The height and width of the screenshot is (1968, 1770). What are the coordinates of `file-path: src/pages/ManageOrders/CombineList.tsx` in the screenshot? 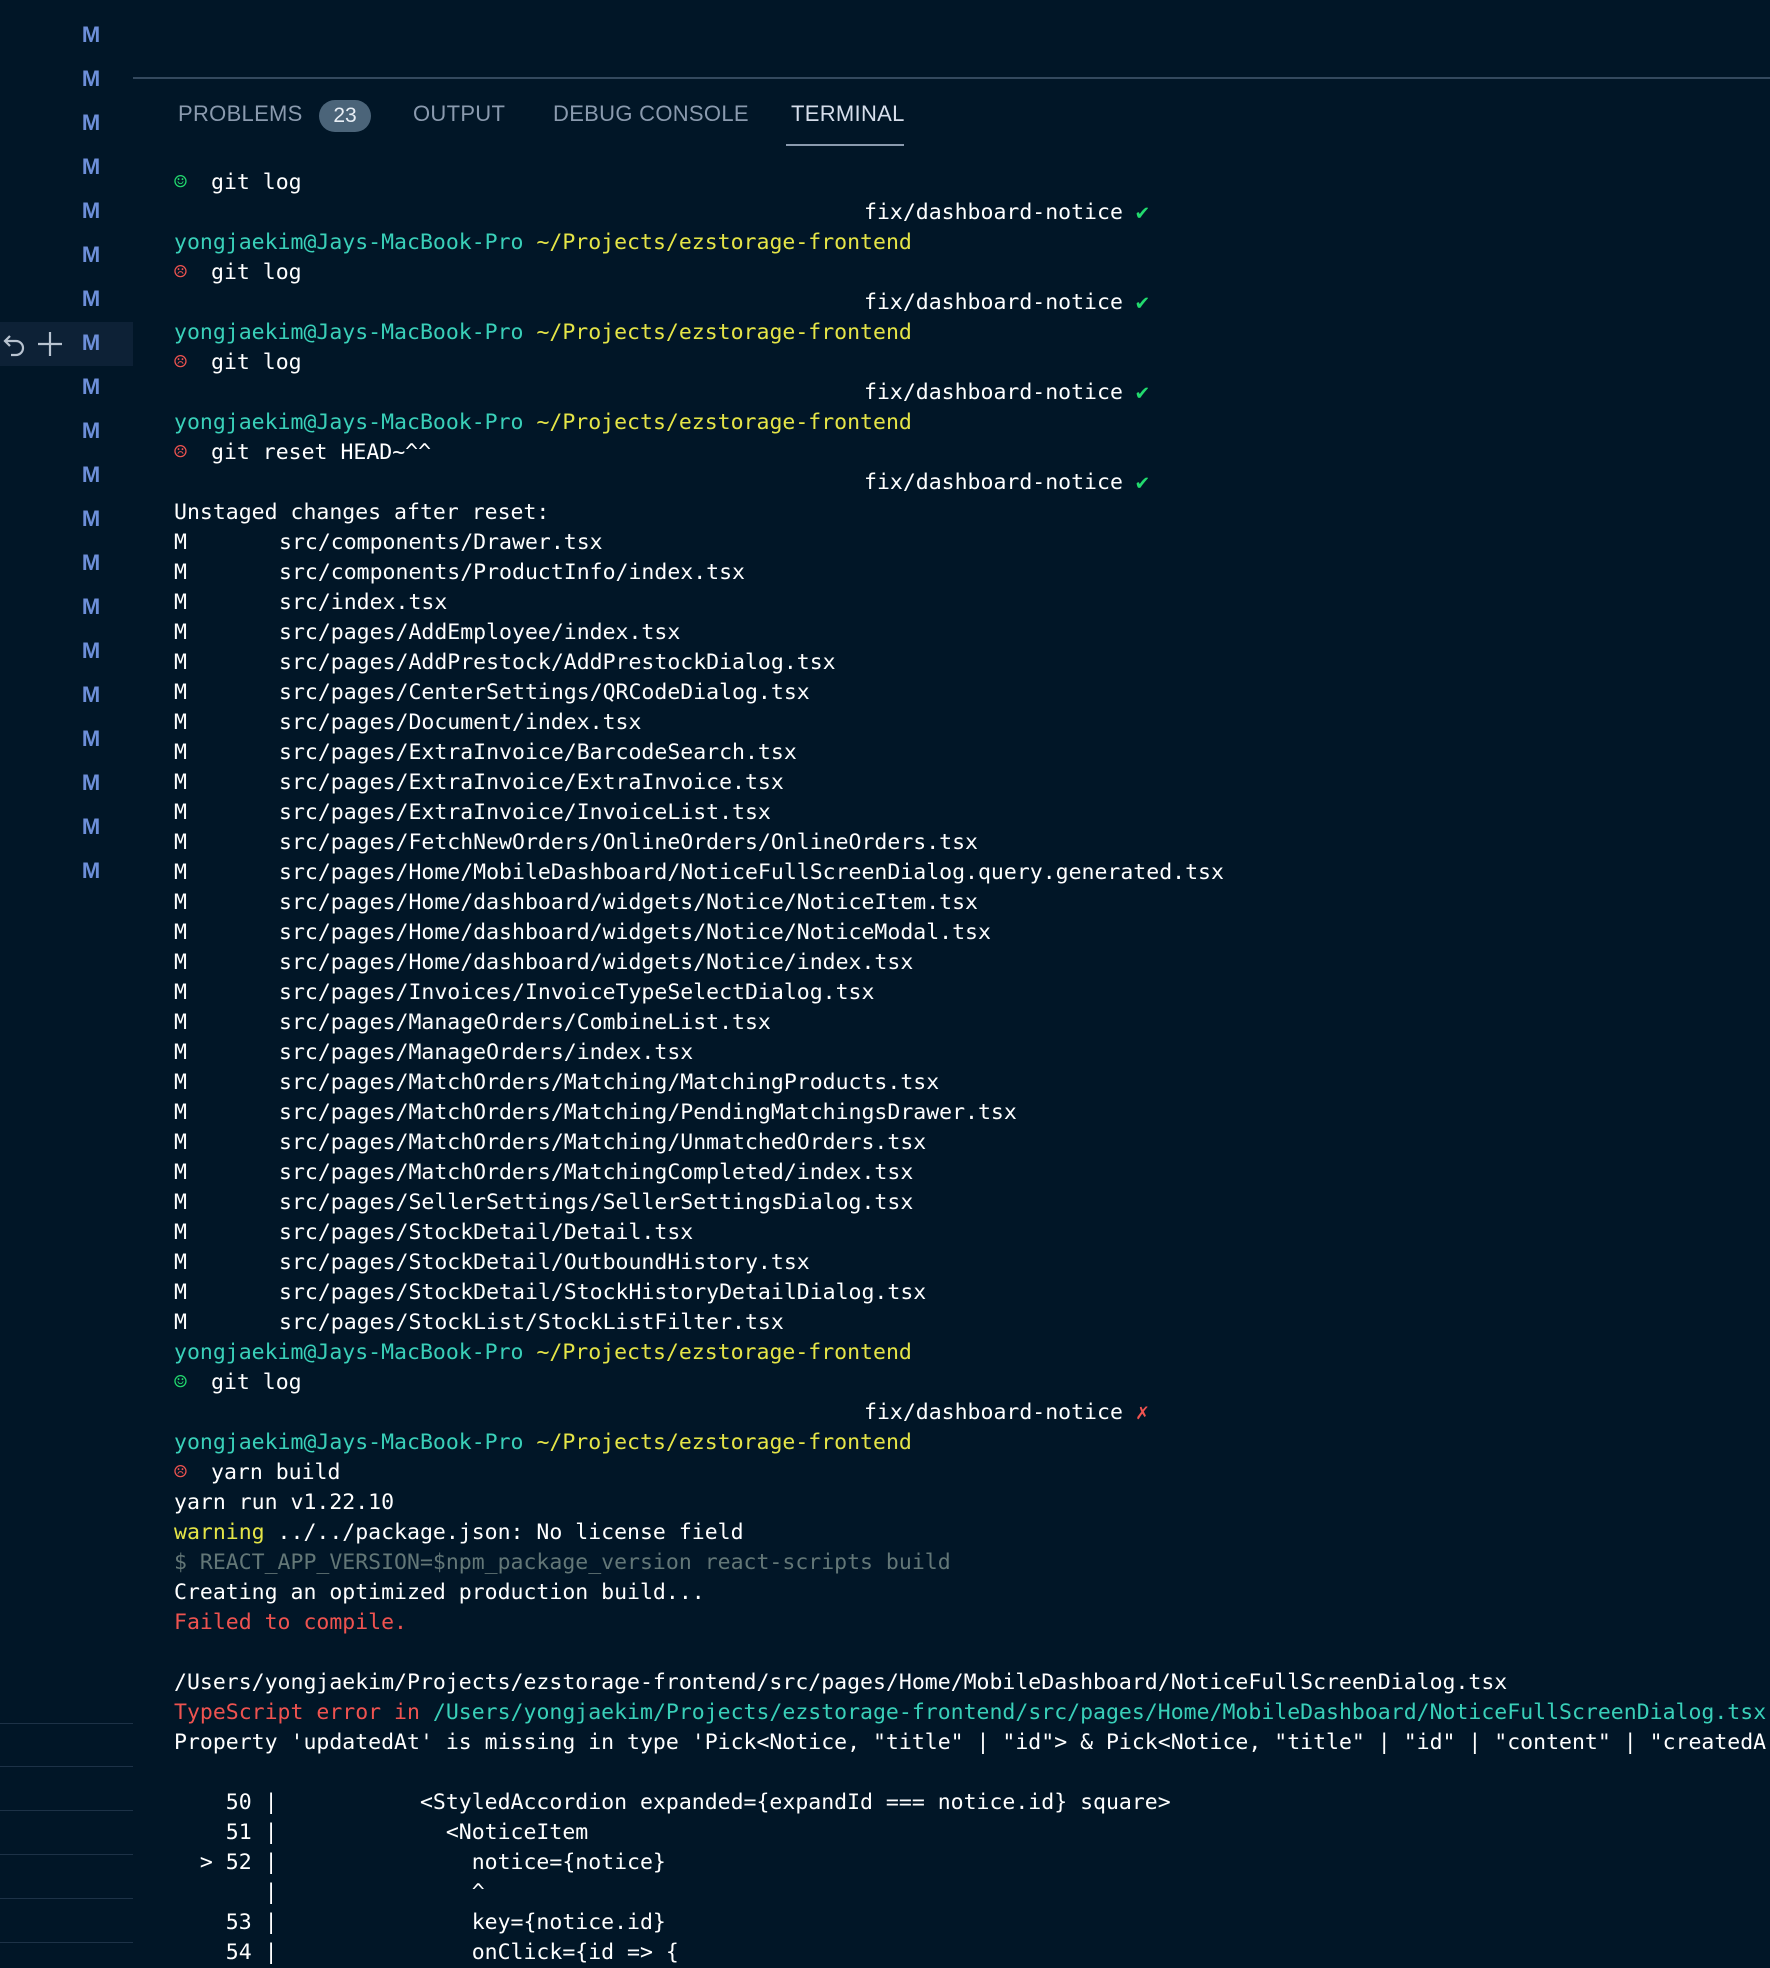 It's located at (525, 1022).